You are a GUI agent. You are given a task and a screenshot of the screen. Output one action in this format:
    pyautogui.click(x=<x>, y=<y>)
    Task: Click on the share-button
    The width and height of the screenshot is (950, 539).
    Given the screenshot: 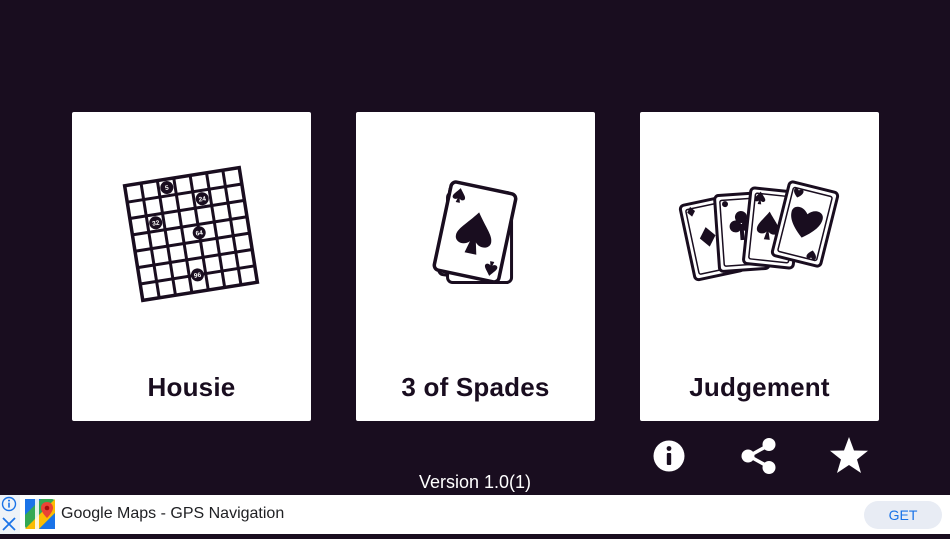 What is the action you would take?
    pyautogui.click(x=759, y=456)
    